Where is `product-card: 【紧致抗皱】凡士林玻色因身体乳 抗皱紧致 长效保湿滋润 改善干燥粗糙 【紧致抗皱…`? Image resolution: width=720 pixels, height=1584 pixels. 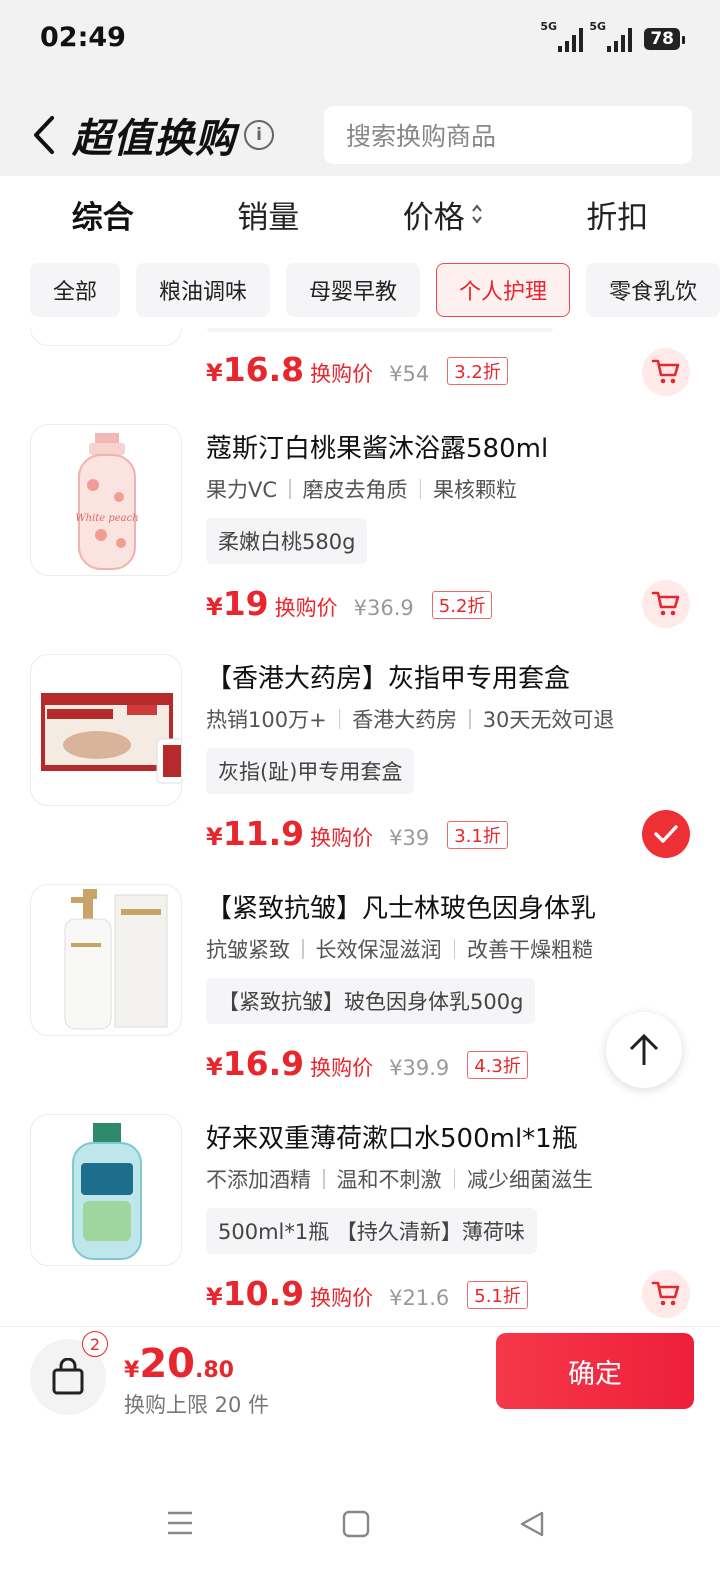 product-card: 【紧致抗皱】凡士林玻色因身体乳 抗皱紧致 长效保湿滋润 改善干燥粗糙 【紧致抗皱… is located at coordinates (360, 999).